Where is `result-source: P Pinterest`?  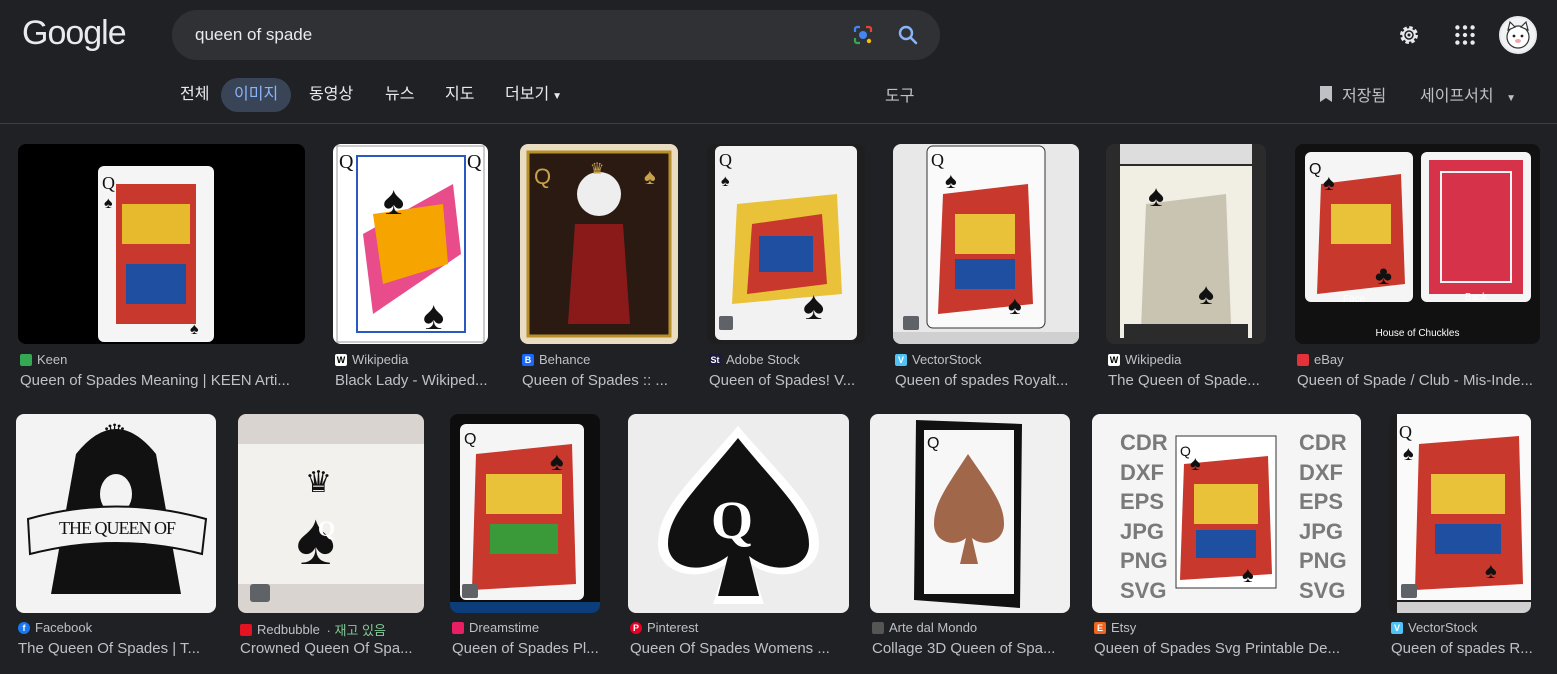 result-source: P Pinterest is located at coordinates (664, 627).